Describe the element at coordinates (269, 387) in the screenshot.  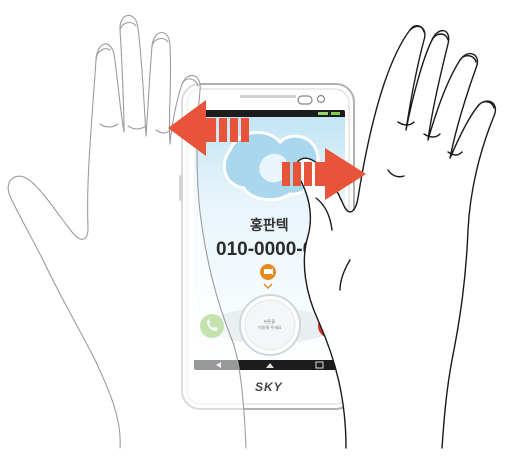
I see `brand-logo: SKY` at that location.